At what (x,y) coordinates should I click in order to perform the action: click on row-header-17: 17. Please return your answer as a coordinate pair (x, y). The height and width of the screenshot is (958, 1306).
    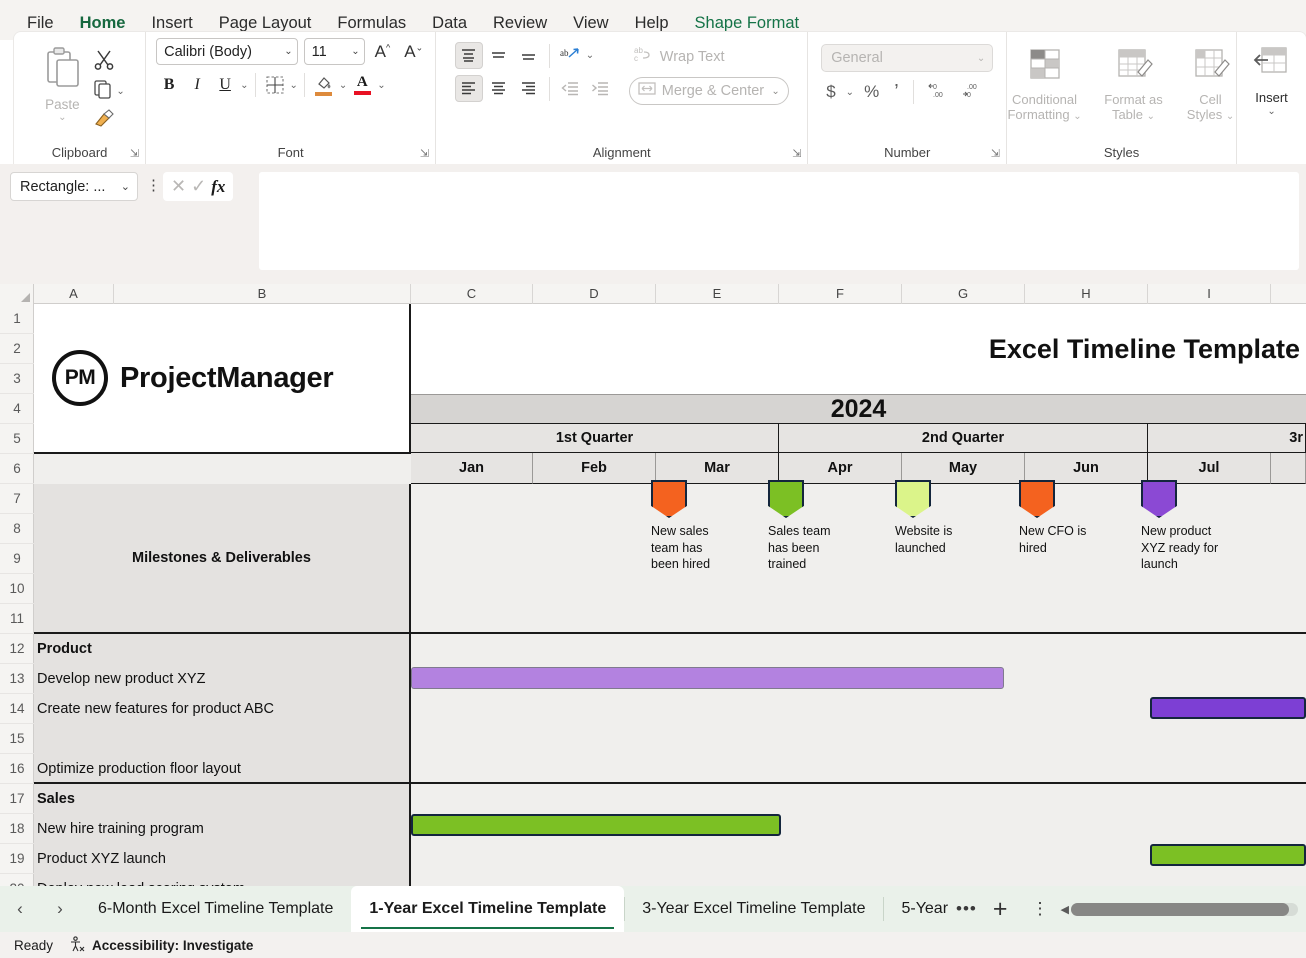
    Looking at the image, I should click on (17, 799).